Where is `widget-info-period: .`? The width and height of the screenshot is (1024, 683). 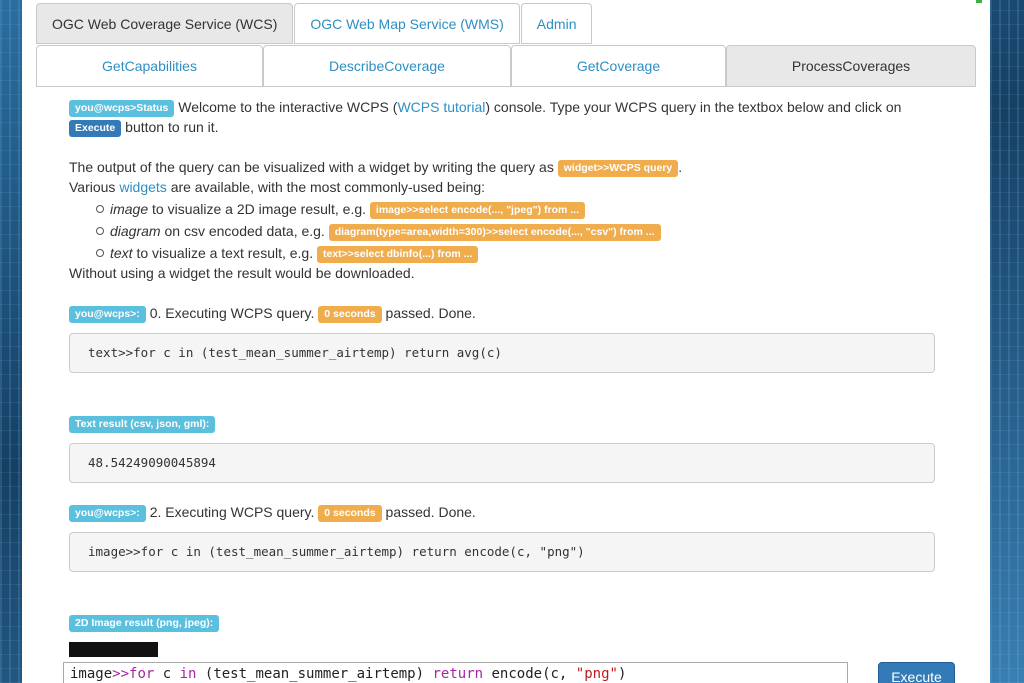 widget-info-period: . is located at coordinates (680, 167).